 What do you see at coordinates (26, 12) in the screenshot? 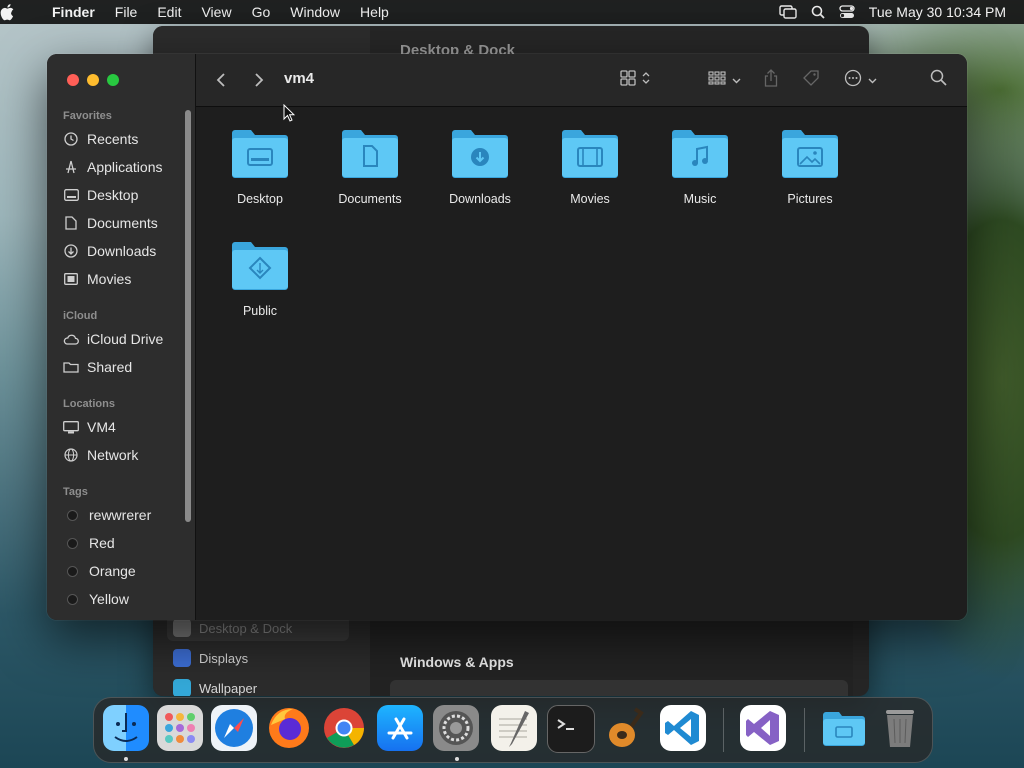
I see `apple-menu-icon` at bounding box center [26, 12].